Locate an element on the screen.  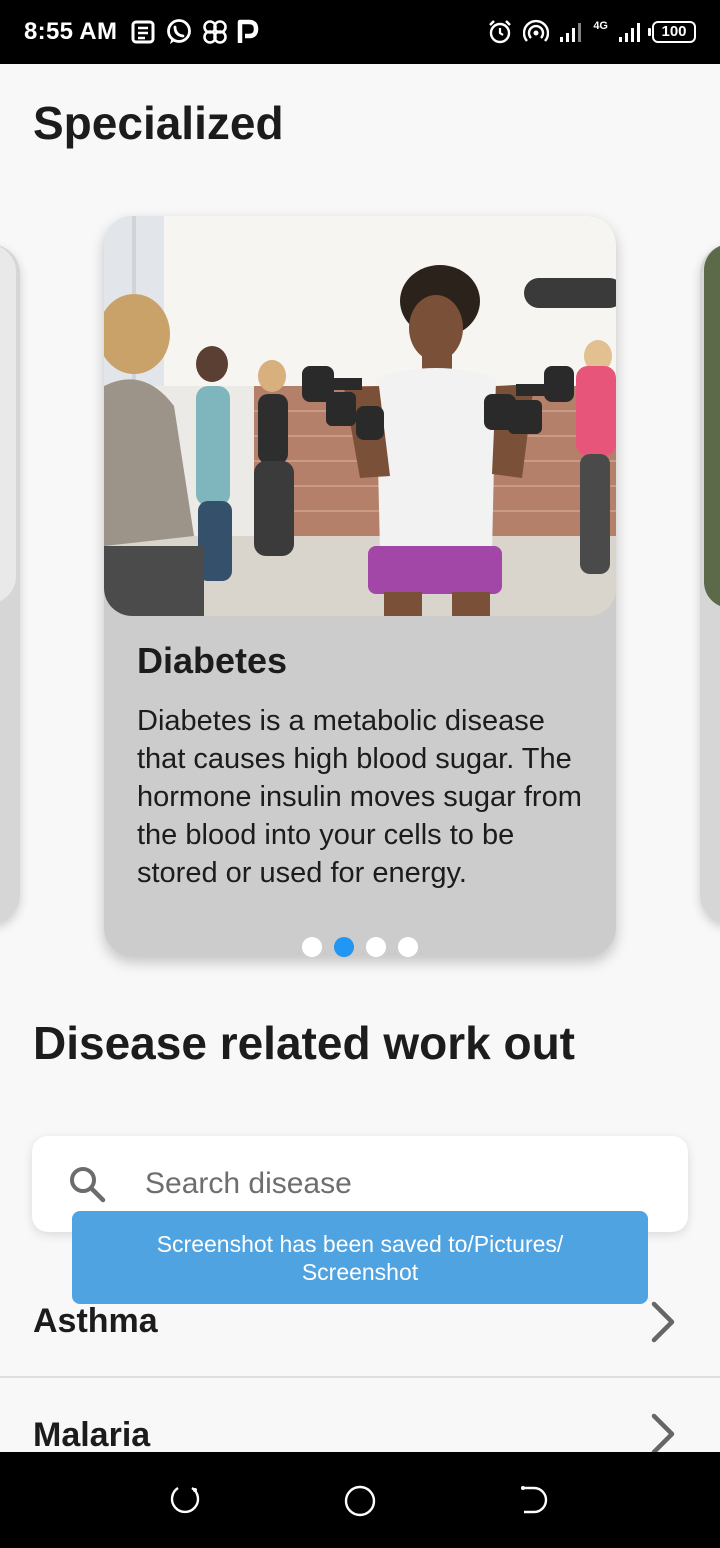
whatsapp-icon is located at coordinates (179, 31).